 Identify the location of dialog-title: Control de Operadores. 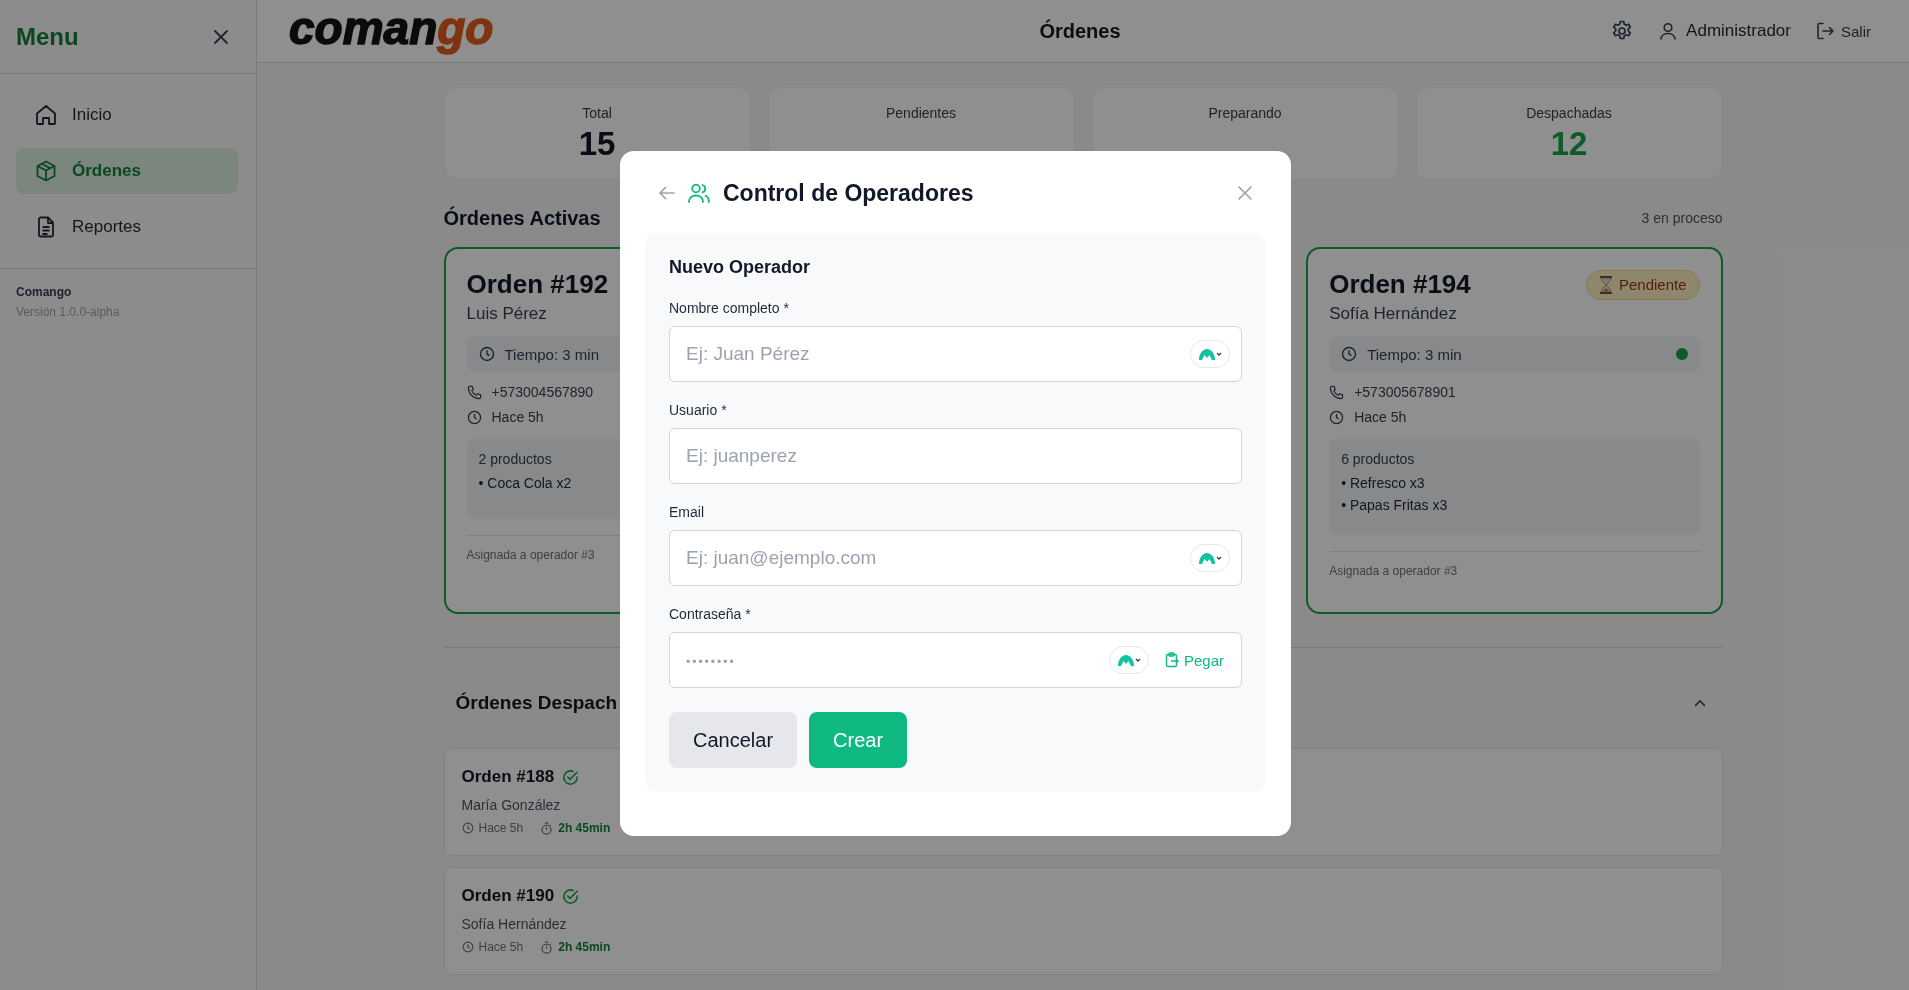
(848, 193).